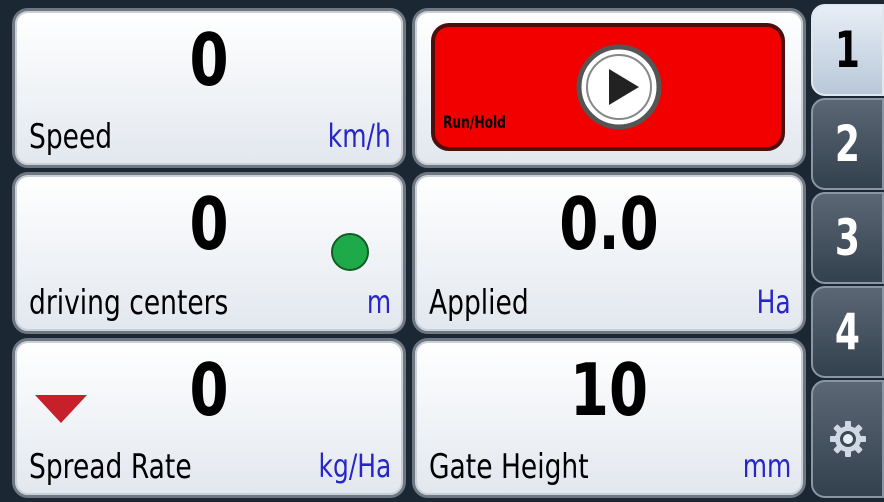  What do you see at coordinates (773, 302) in the screenshot?
I see `applied-unit: Ha` at bounding box center [773, 302].